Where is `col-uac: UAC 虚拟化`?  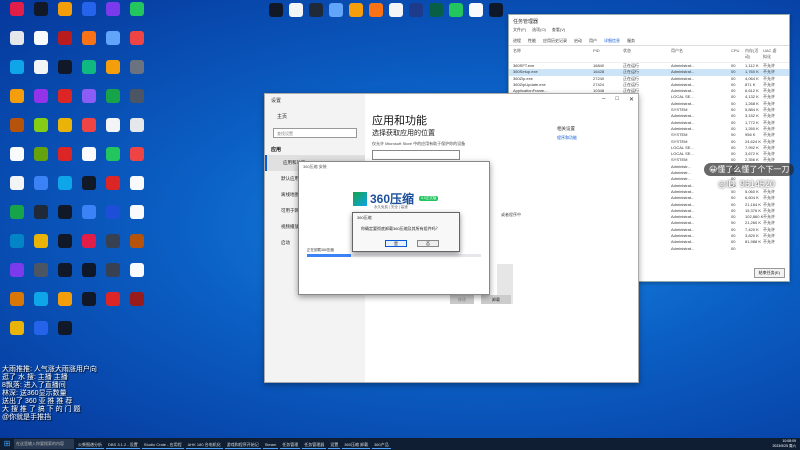
col-uac: UAC 虚拟化 is located at coordinates (771, 54).